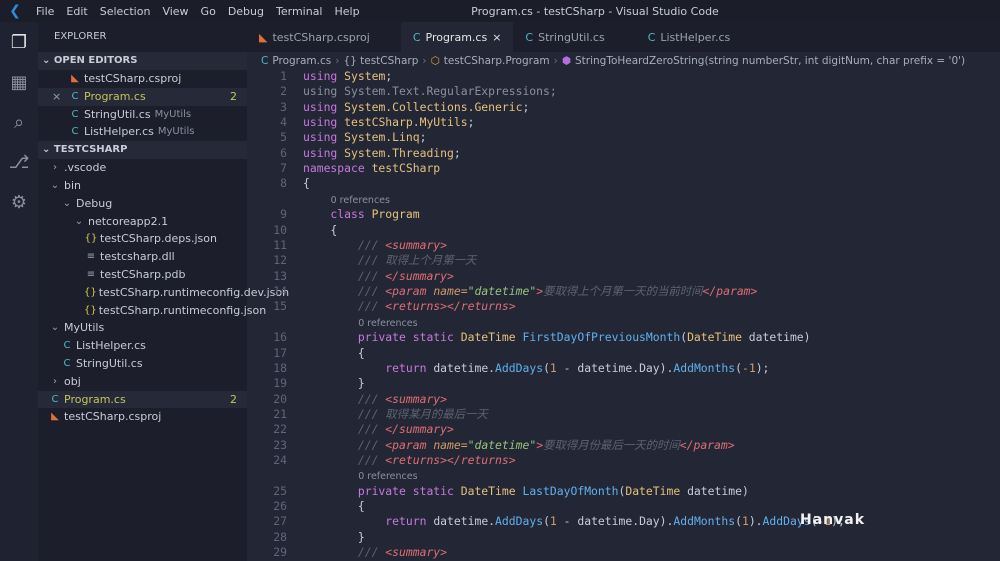 This screenshot has height=561, width=1000. I want to click on code-text: /// 取得上个月第一天, so click(382, 260).